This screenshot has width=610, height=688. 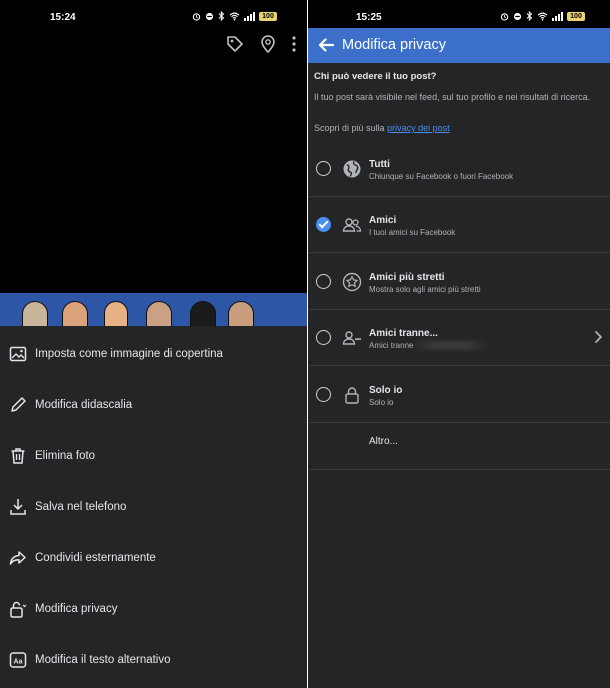 What do you see at coordinates (412, 232) in the screenshot?
I see `option-subtitle: I tuoi amici su Facebook` at bounding box center [412, 232].